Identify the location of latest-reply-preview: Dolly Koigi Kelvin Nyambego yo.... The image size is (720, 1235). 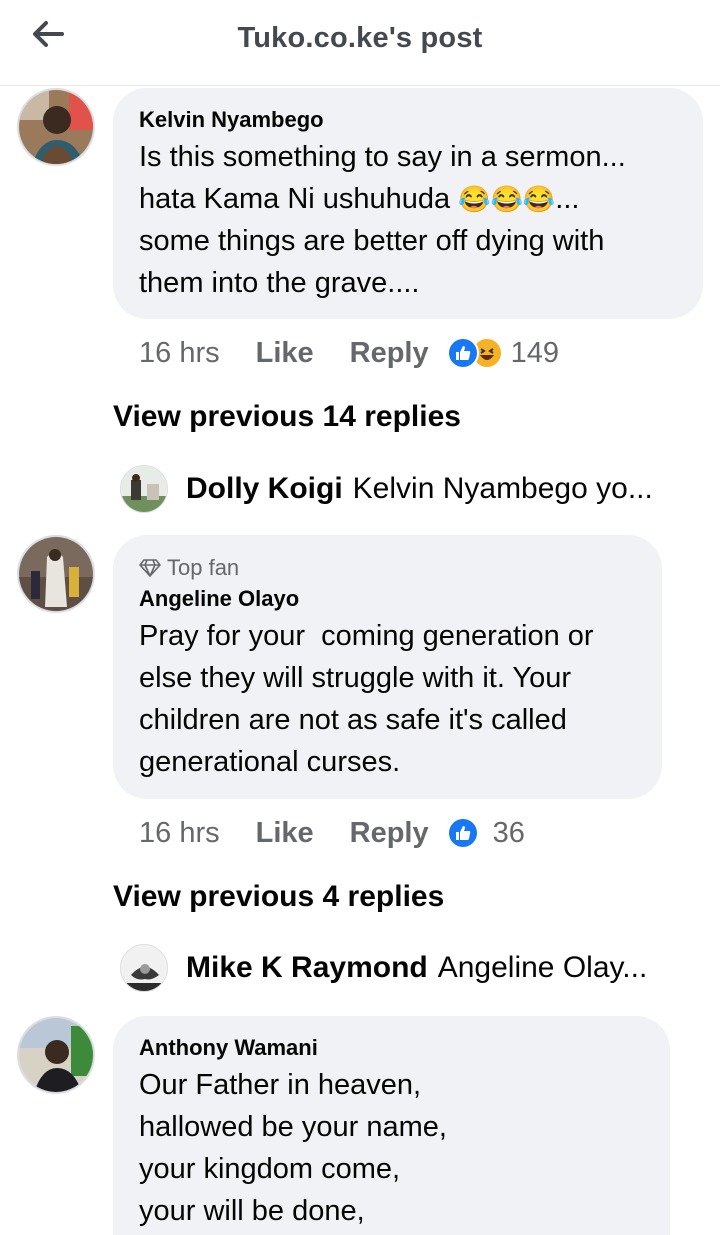
(386, 489).